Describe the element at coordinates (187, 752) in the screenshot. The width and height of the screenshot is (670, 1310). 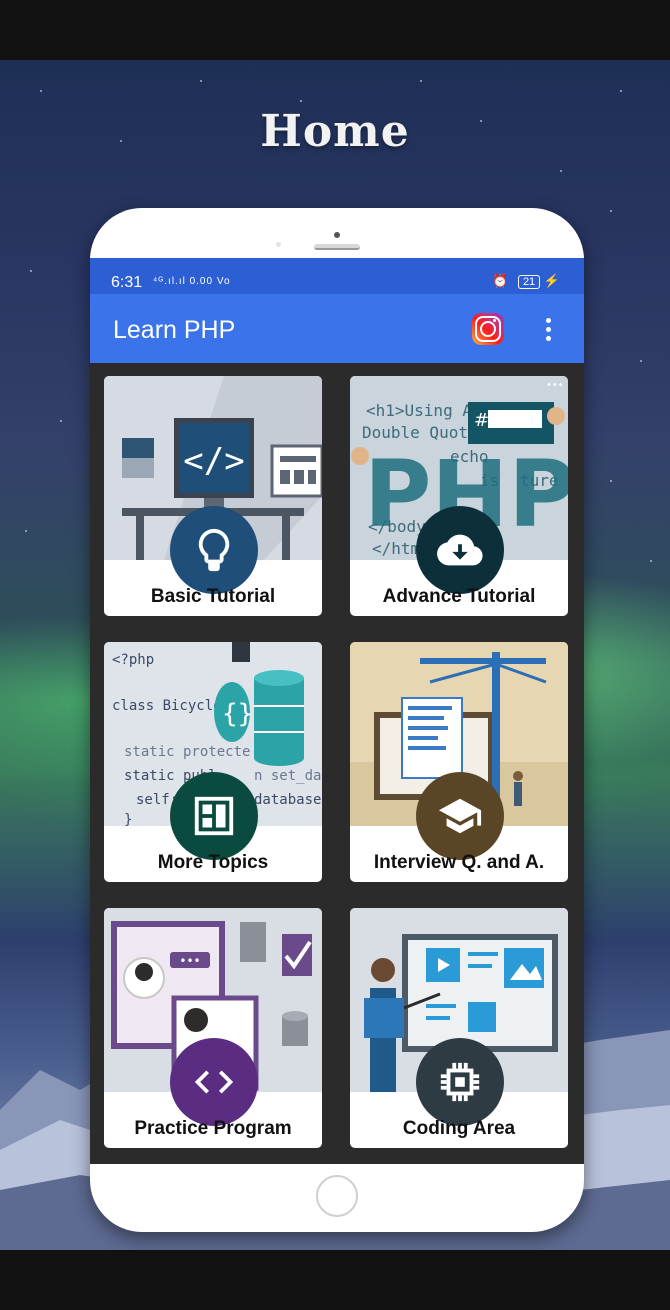
I see `svg-text: static protecte` at that location.